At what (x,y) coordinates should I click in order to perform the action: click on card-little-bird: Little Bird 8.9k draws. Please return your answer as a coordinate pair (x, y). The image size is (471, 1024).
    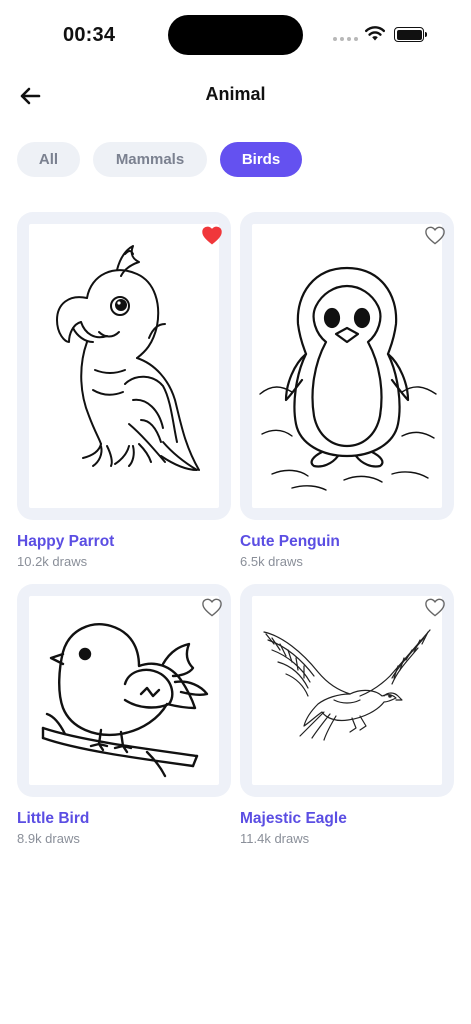
    Looking at the image, I should click on (124, 715).